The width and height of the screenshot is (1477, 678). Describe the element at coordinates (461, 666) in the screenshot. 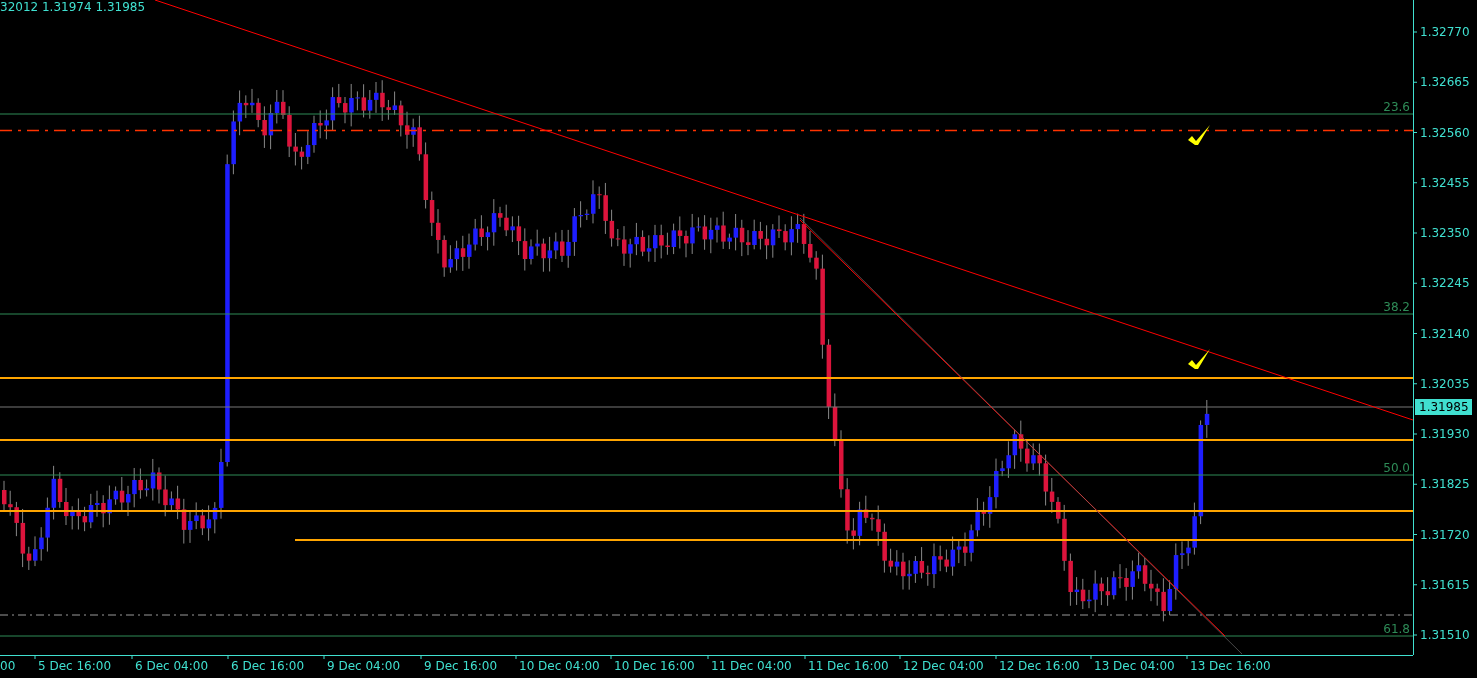

I see `time-axis-label: 9 Dec 16:00` at that location.